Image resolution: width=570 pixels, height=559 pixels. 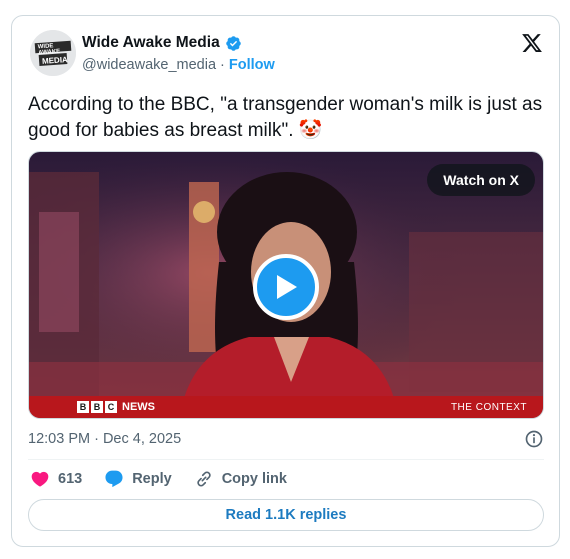 I want to click on info-icon, so click(x=534, y=439).